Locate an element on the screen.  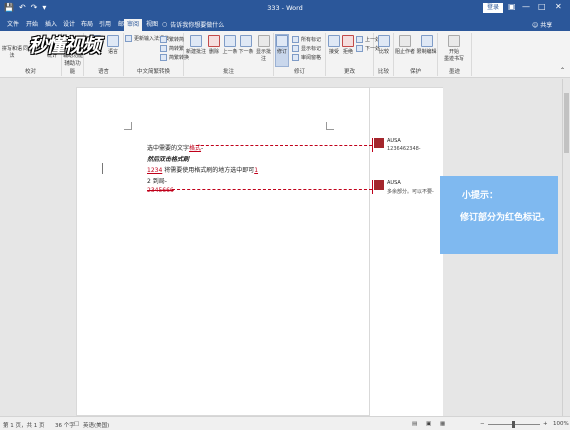
close-icon: ✕ is located at coordinates (558, 6).